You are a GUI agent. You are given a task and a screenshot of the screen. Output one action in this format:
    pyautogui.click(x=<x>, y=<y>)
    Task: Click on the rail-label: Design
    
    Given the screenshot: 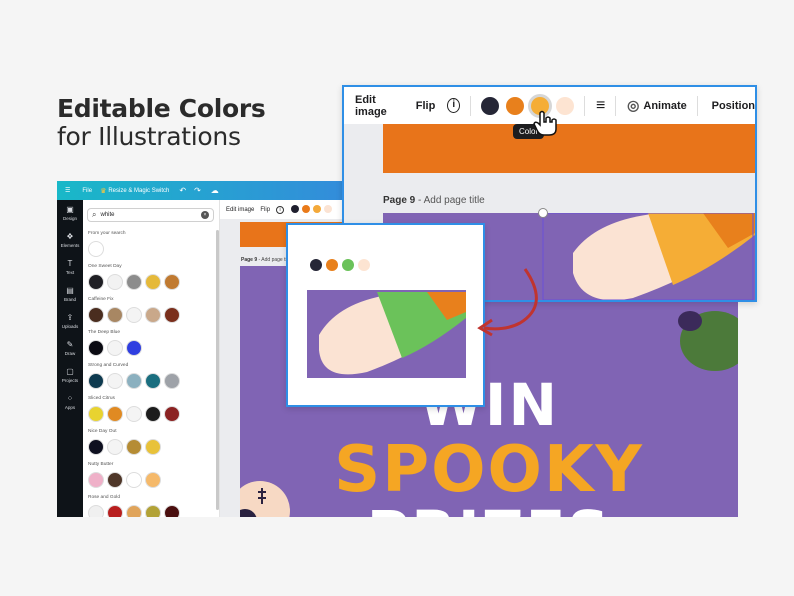 What is the action you would take?
    pyautogui.click(x=69, y=218)
    